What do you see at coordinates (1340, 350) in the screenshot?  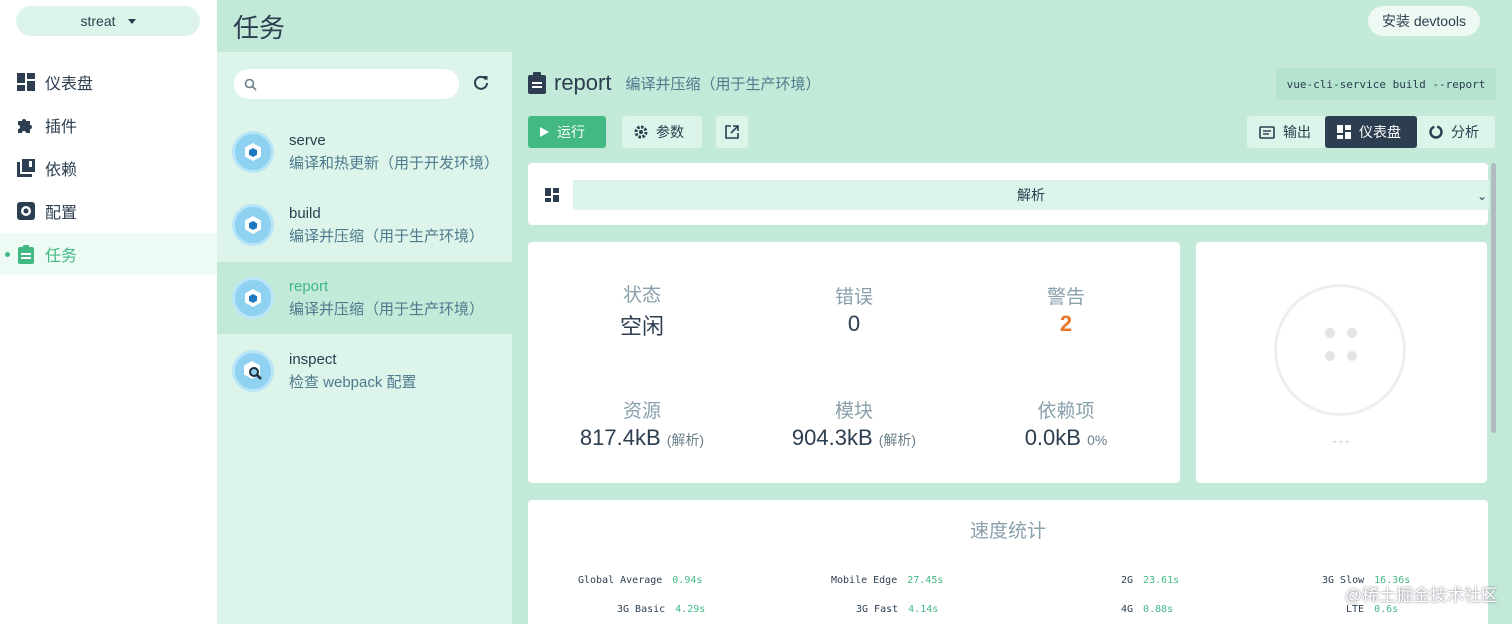 I see `empty-donut-chart` at bounding box center [1340, 350].